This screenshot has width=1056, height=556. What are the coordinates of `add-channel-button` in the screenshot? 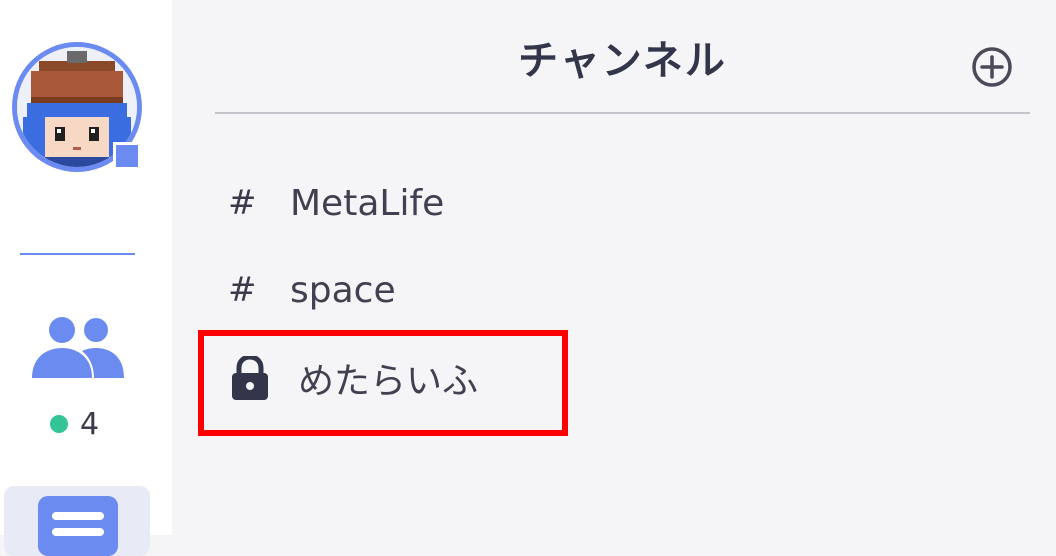 It's located at (992, 67).